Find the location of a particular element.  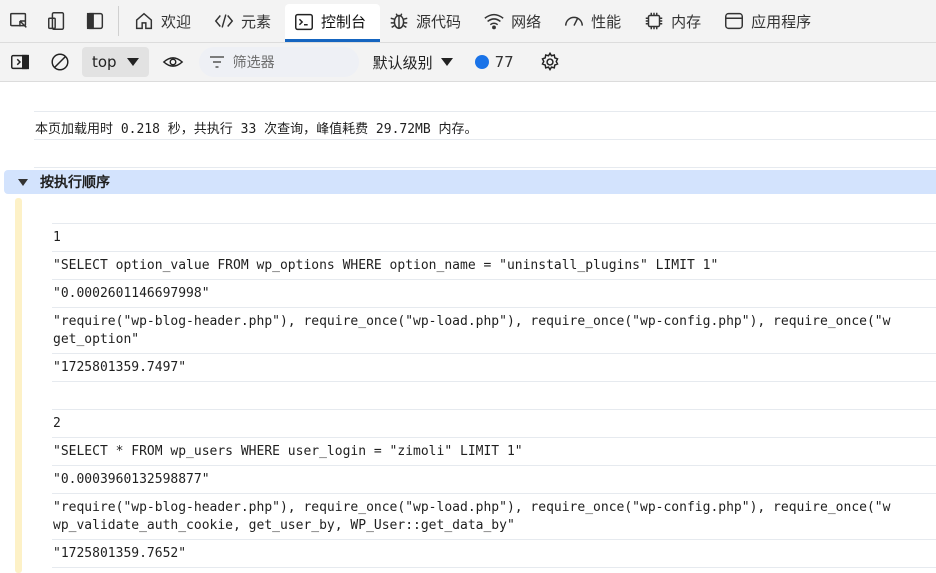

tab-network: 网络 is located at coordinates (515, 21).